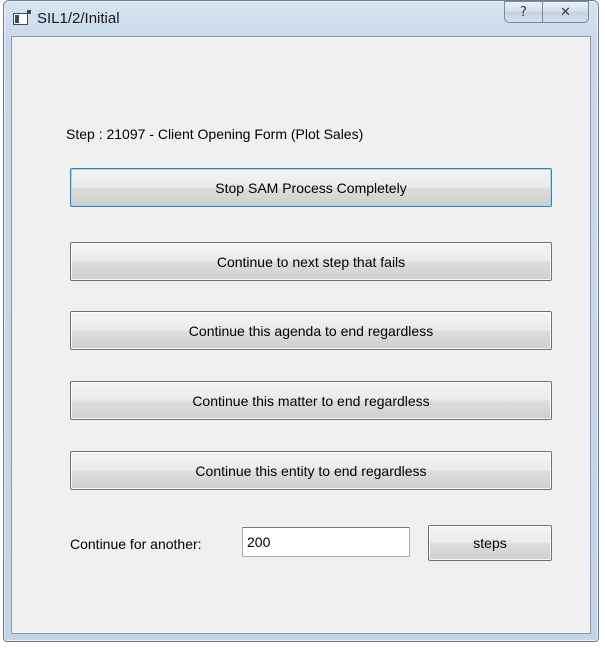 This screenshot has width=605, height=650. What do you see at coordinates (311, 470) in the screenshot?
I see `continue-entity-to-end-button: Continue this entity to end regardless` at bounding box center [311, 470].